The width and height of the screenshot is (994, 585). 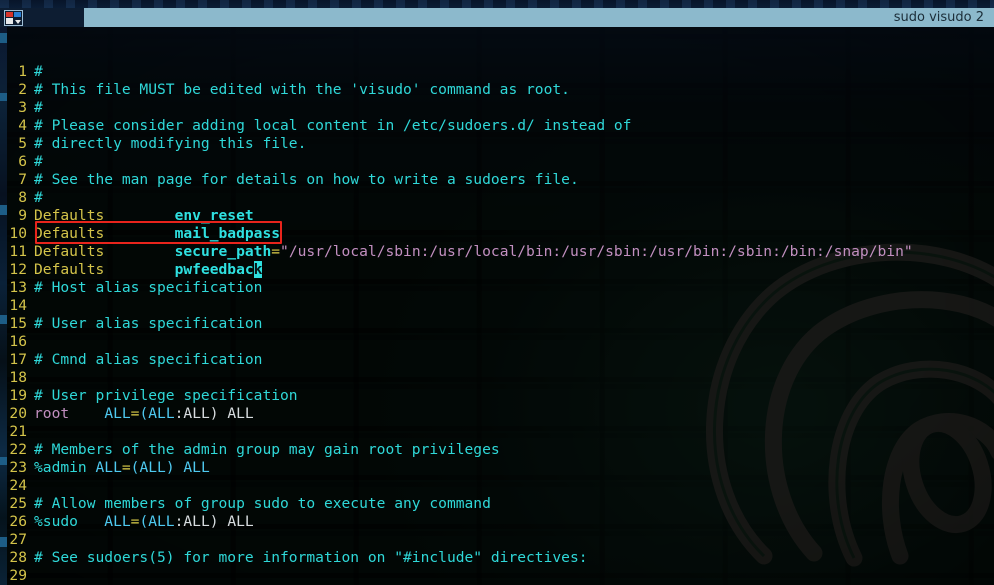 What do you see at coordinates (514, 324) in the screenshot?
I see `line-content: # User alias specification` at bounding box center [514, 324].